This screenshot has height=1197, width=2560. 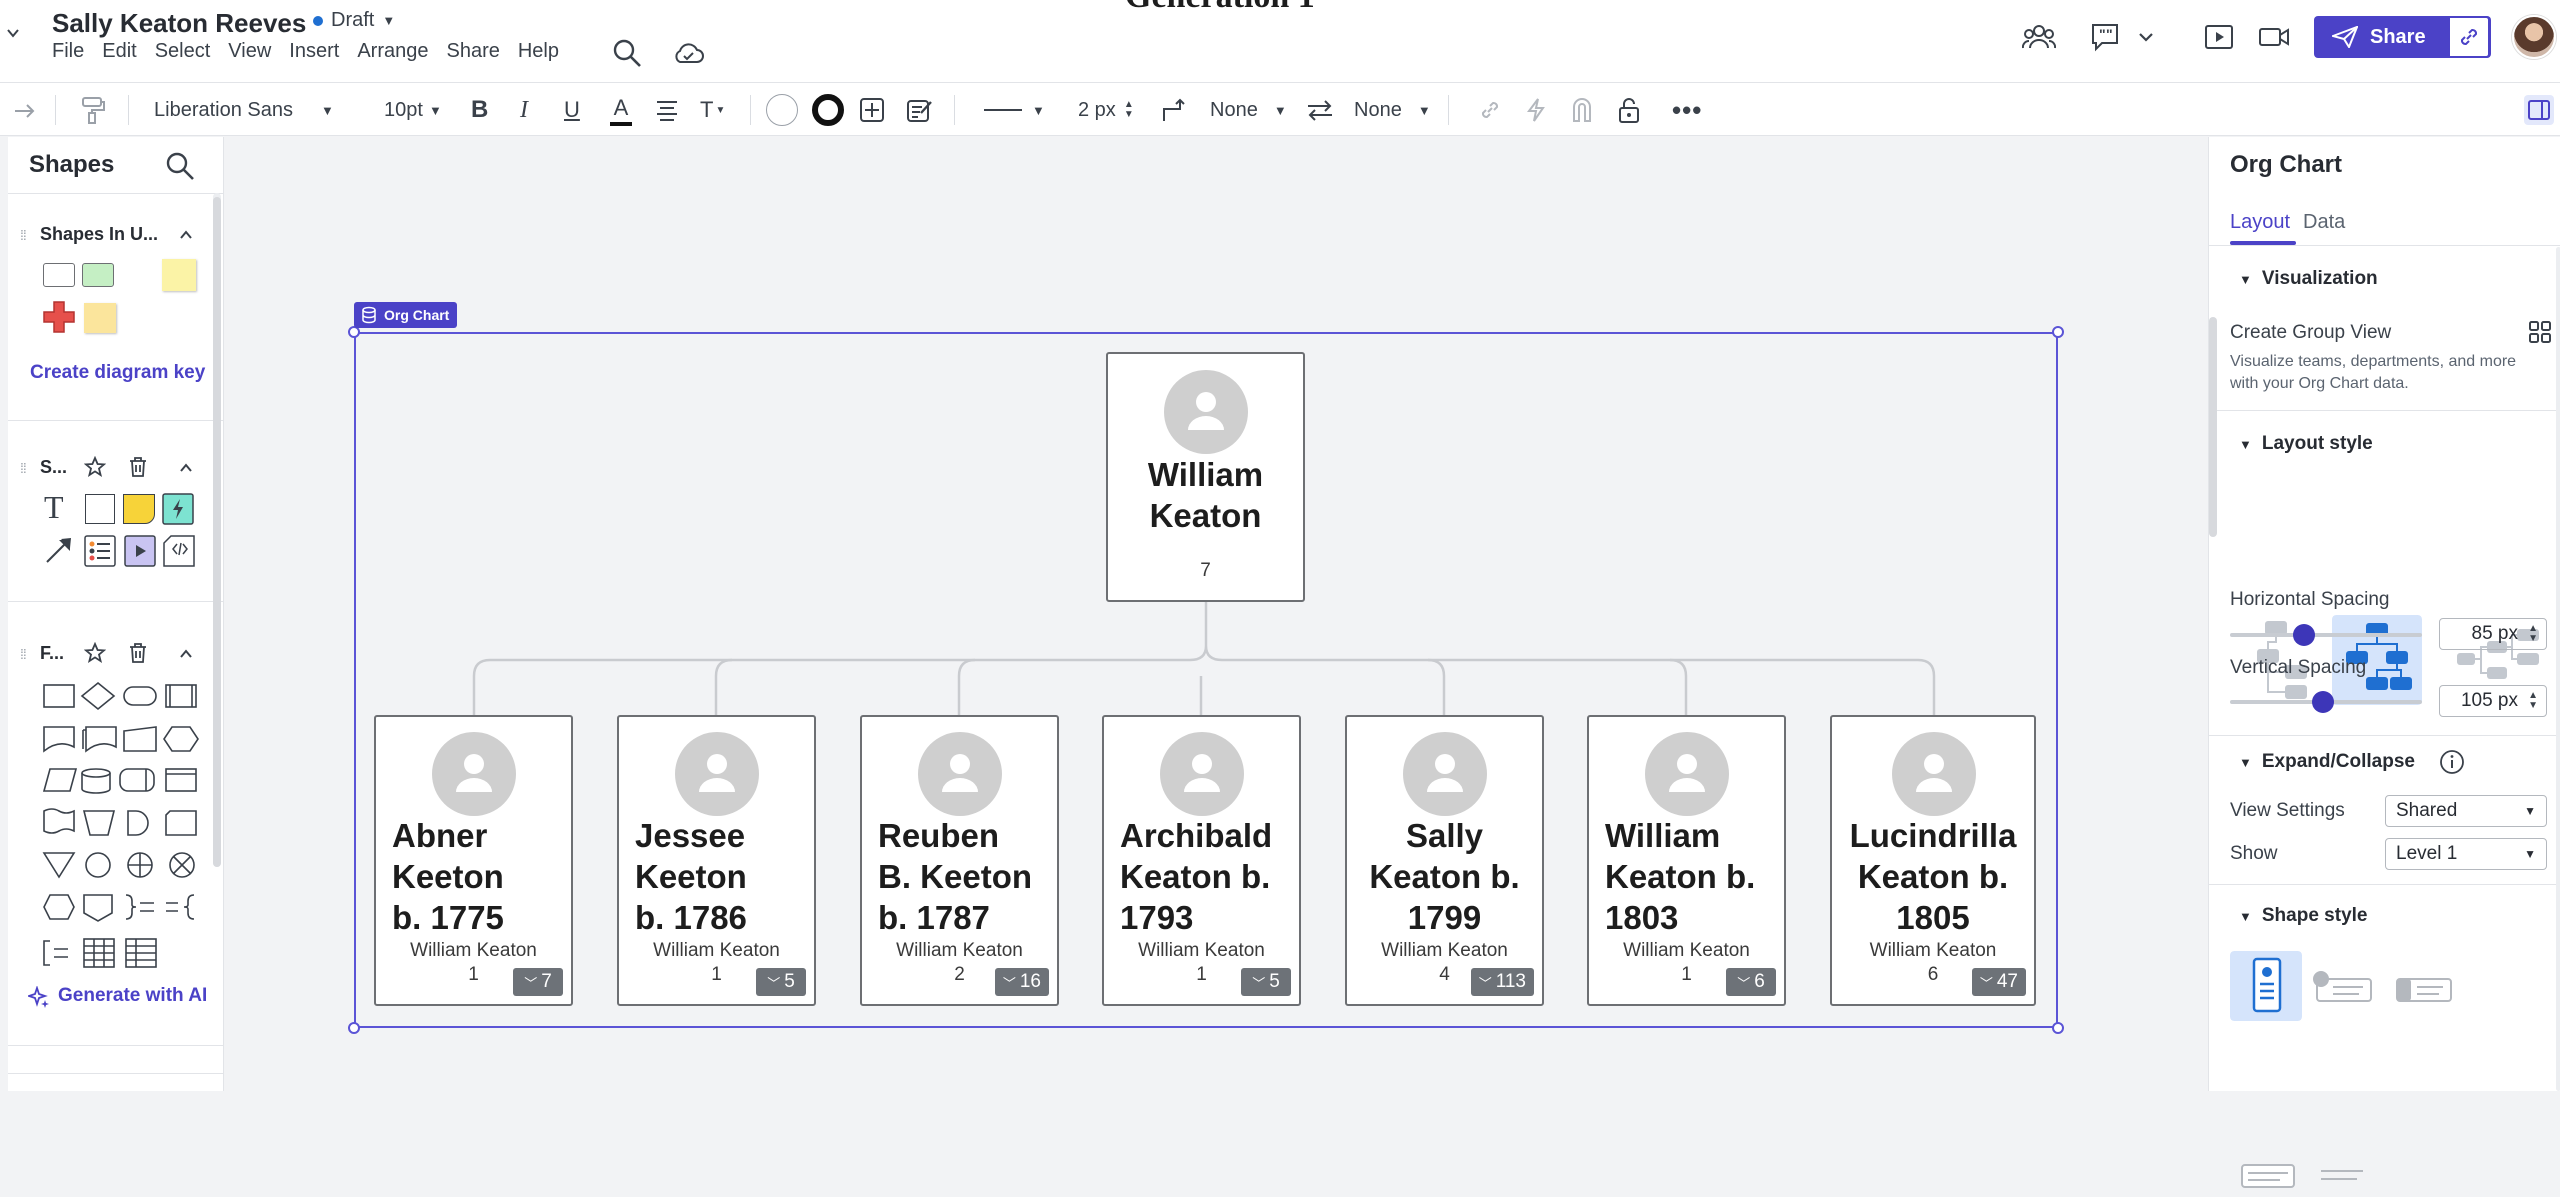 I want to click on end-arrow-select: None ▼, so click(x=1392, y=110).